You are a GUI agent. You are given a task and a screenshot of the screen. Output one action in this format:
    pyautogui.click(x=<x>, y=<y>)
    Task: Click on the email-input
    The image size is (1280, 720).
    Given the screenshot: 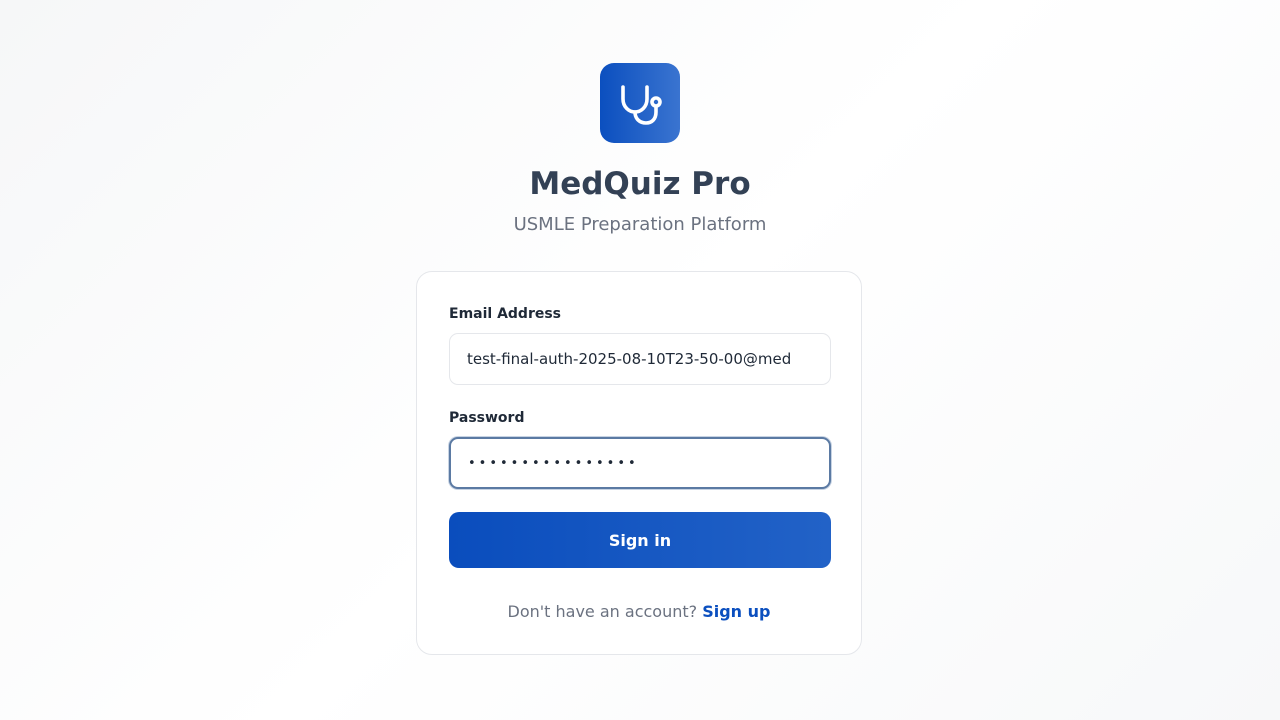 What is the action you would take?
    pyautogui.click(x=640, y=359)
    